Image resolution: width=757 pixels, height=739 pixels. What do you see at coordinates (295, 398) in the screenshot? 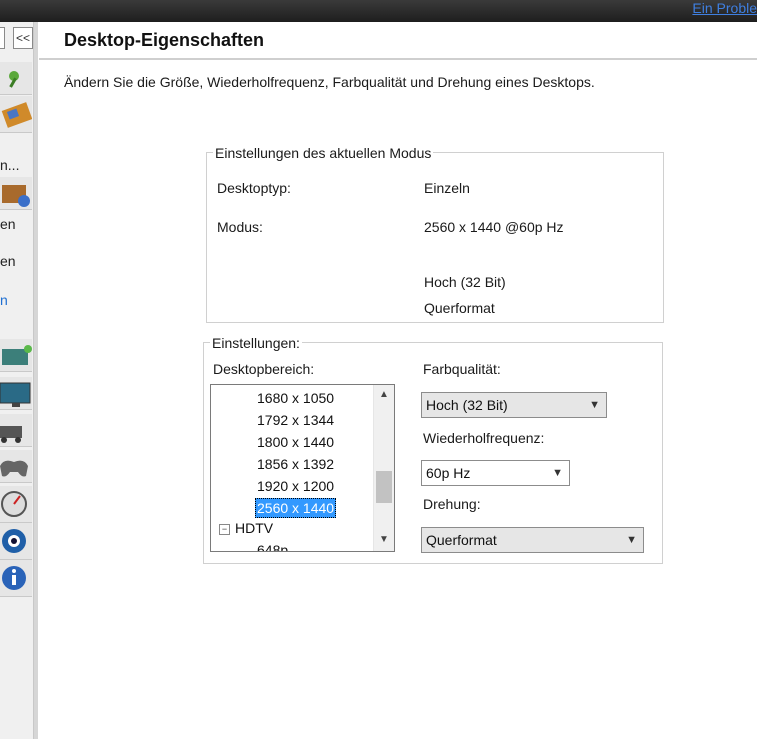
I see `list-item: 1680 x 1050` at bounding box center [295, 398].